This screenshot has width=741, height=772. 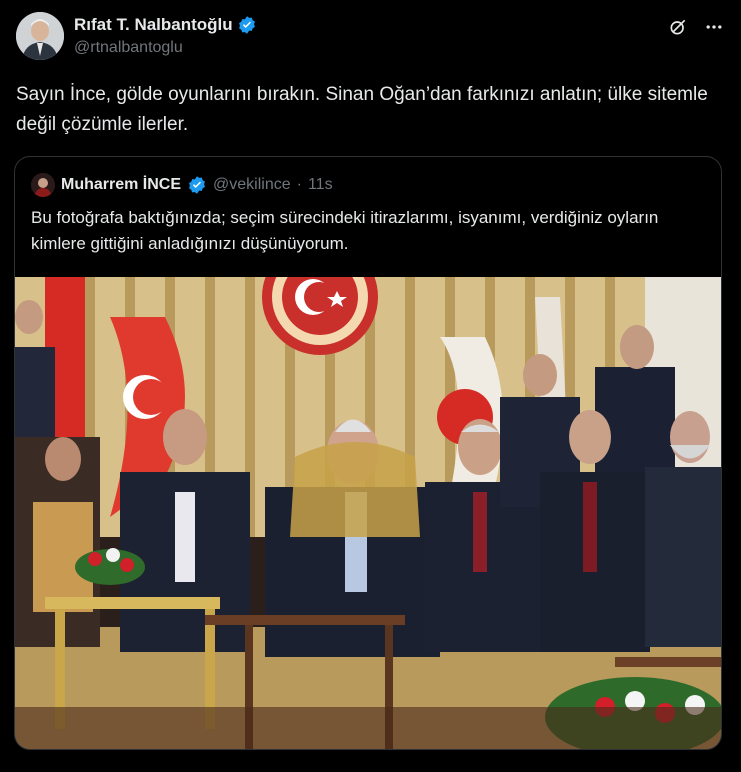 What do you see at coordinates (320, 185) in the screenshot?
I see `quoted-timestamp: 11s` at bounding box center [320, 185].